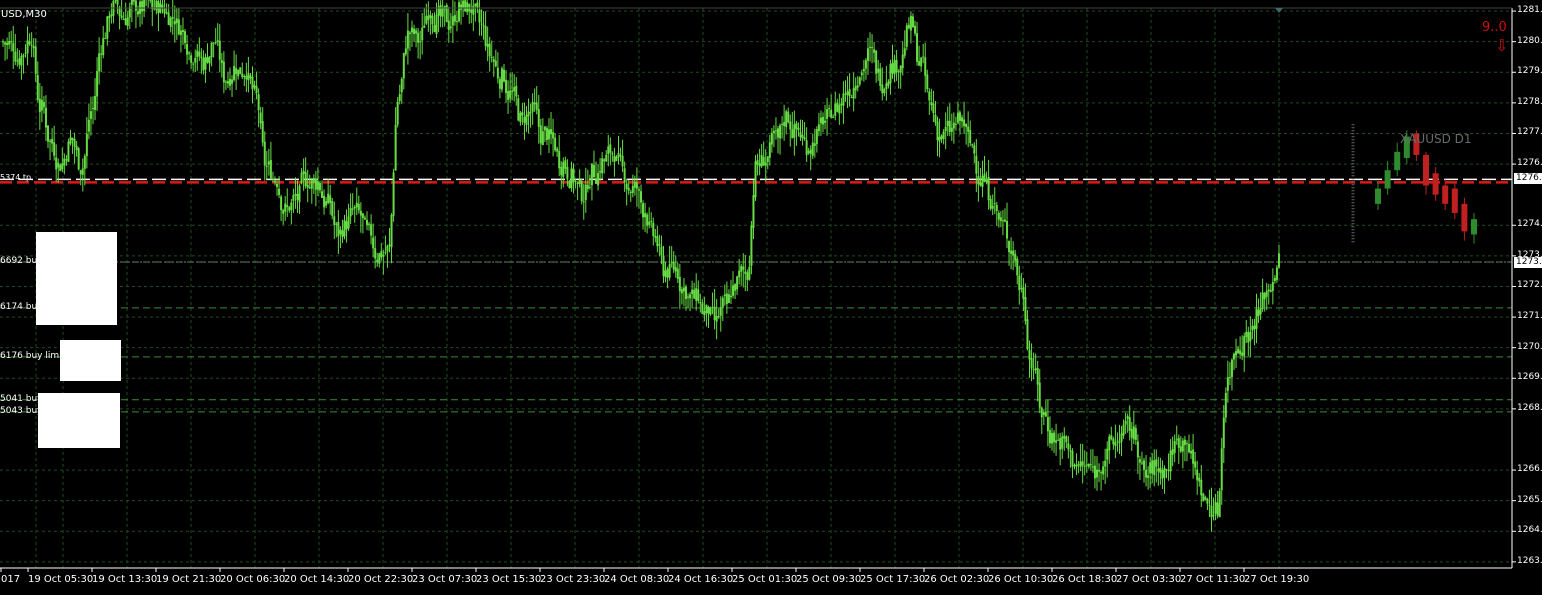 Image resolution: width=1542 pixels, height=595 pixels. Describe the element at coordinates (765, 579) in the screenshot. I see `time-axis-label: 25 Oct 01:30` at that location.